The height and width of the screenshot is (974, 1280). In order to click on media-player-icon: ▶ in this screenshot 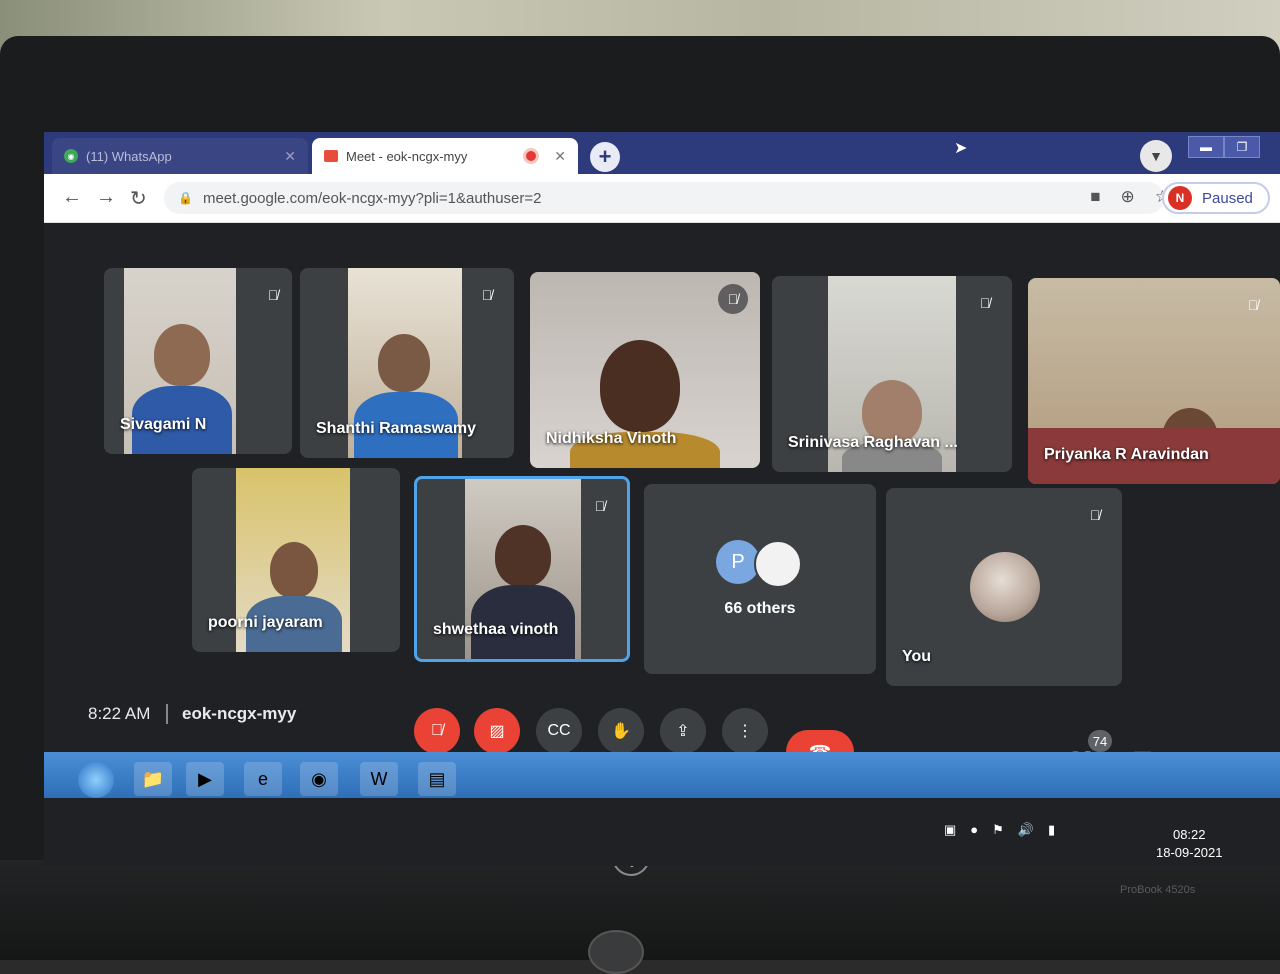, I will do `click(205, 779)`.